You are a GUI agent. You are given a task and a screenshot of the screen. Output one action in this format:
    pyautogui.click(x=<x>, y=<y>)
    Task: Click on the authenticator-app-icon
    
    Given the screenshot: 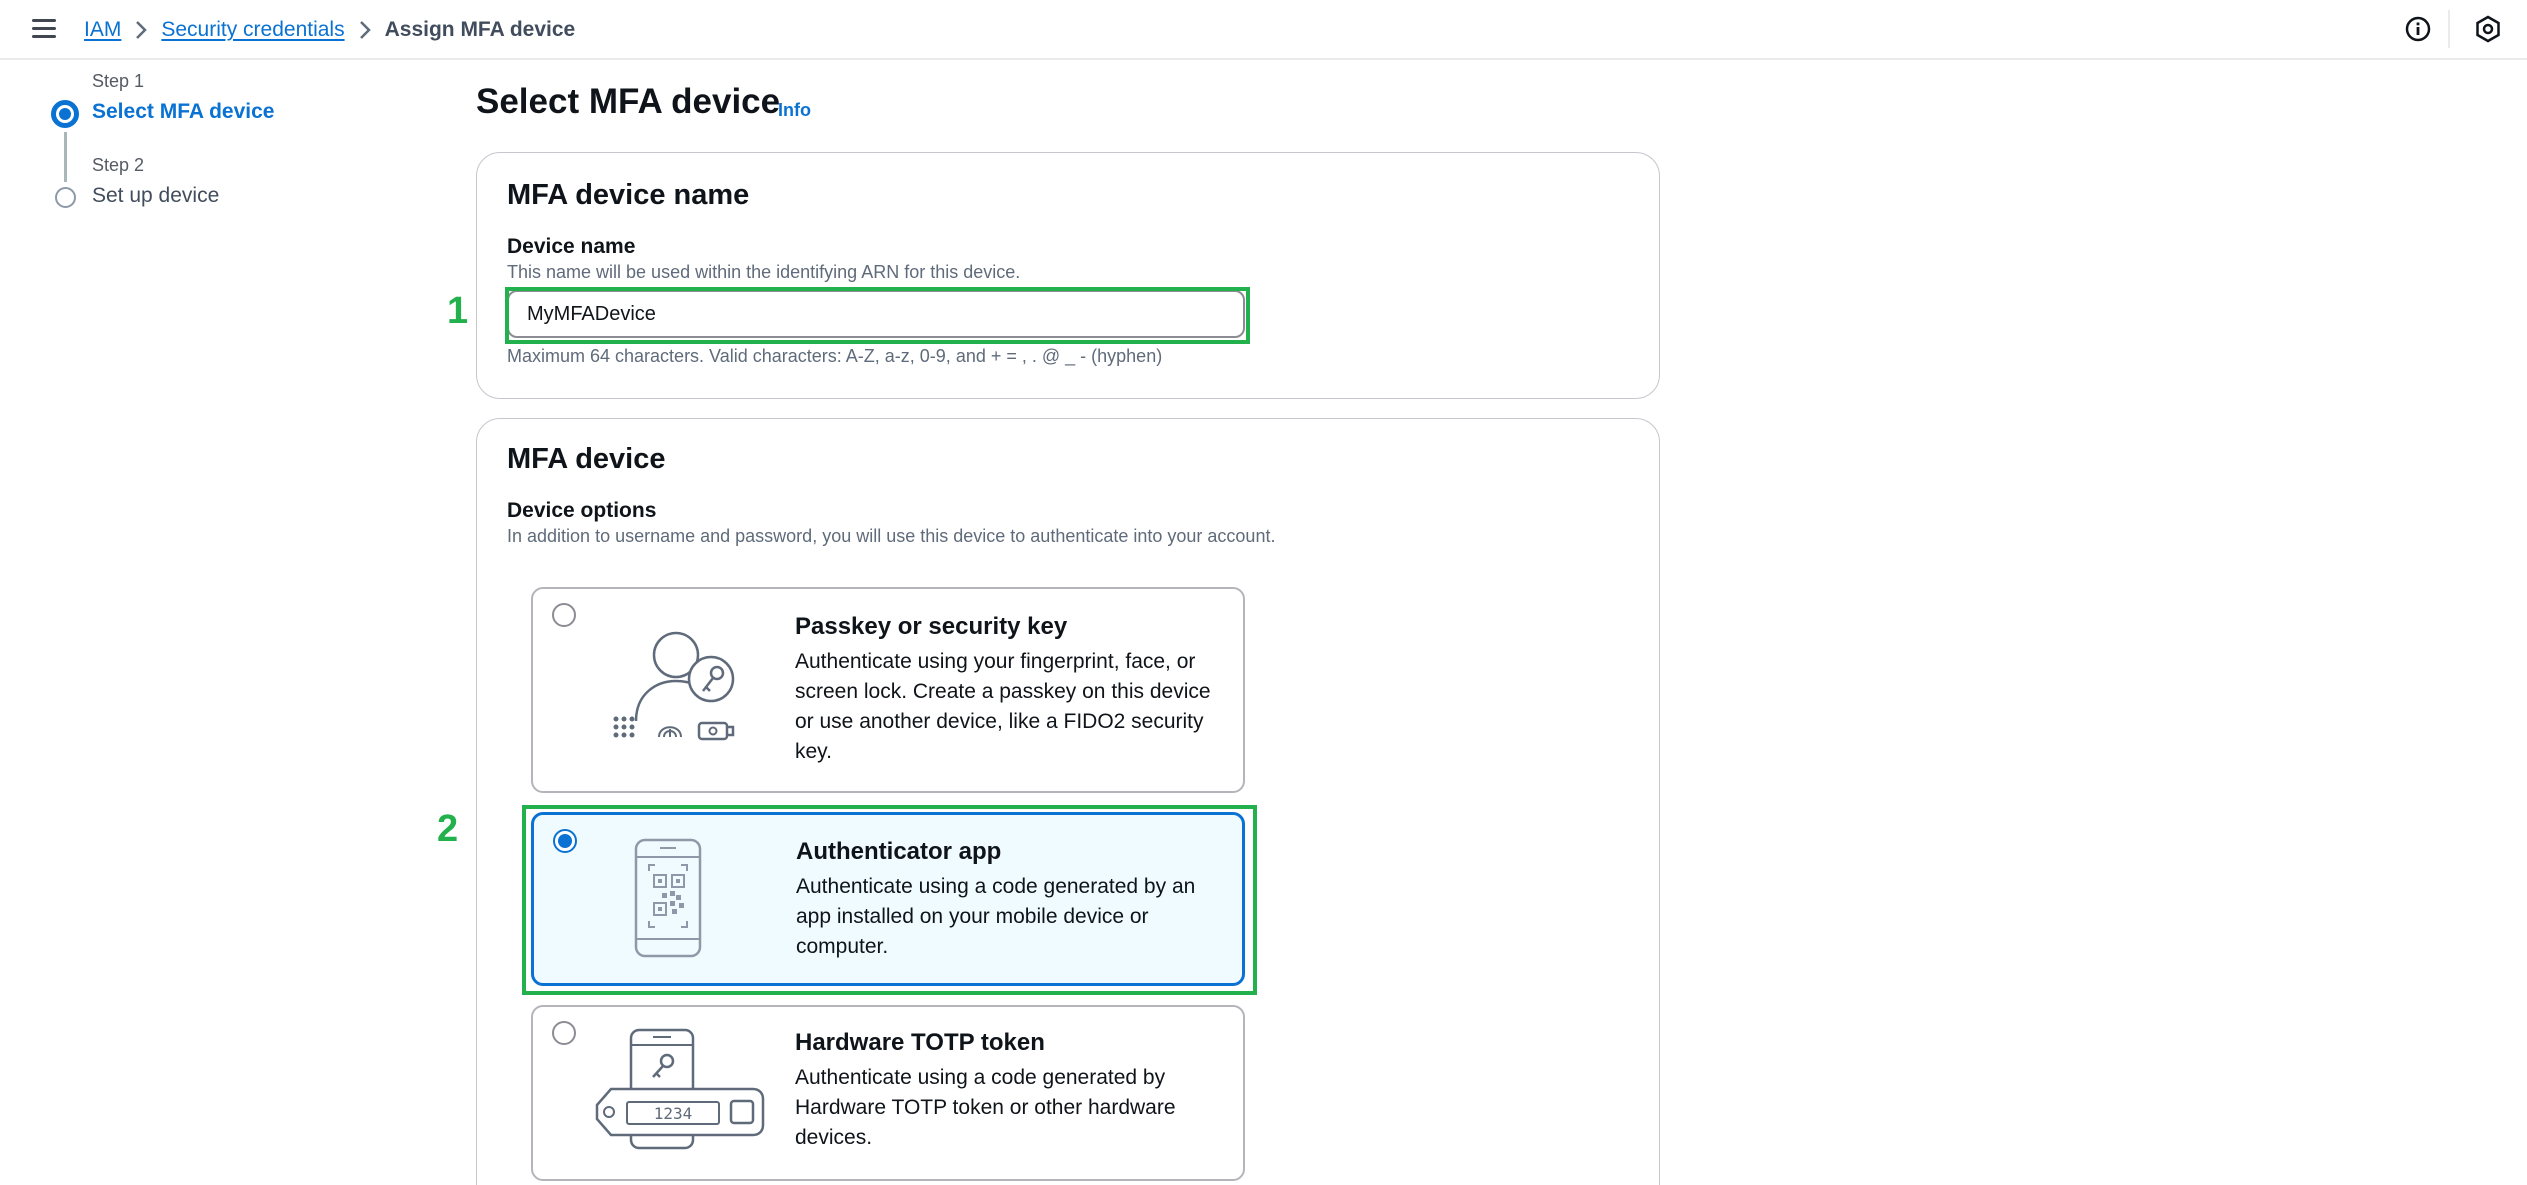 What is the action you would take?
    pyautogui.click(x=672, y=902)
    